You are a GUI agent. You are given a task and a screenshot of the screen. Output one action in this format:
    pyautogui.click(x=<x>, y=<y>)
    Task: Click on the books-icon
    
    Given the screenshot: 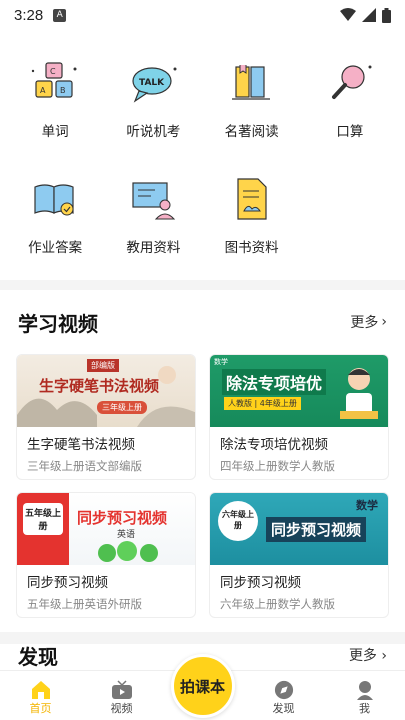 What is the action you would take?
    pyautogui.click(x=252, y=84)
    